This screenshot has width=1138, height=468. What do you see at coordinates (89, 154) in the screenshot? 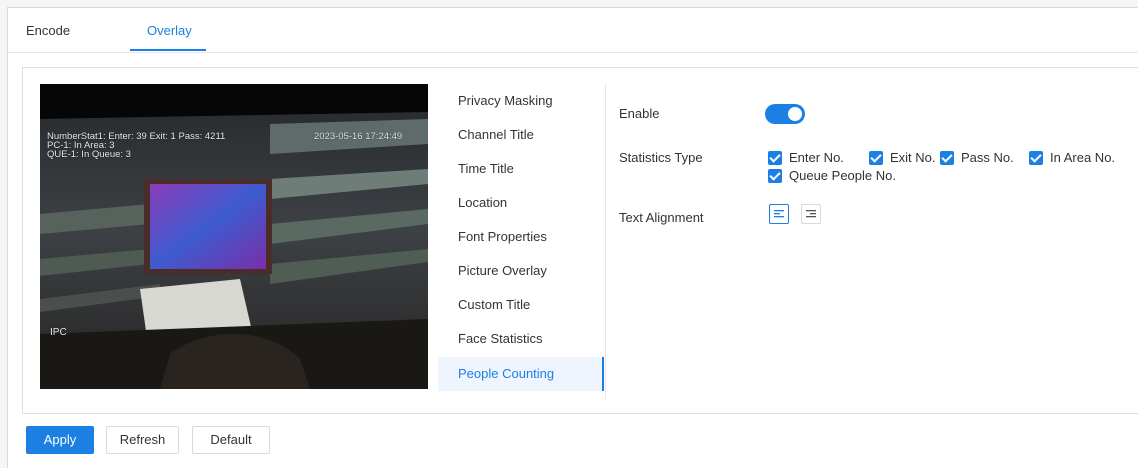
I see `osd-queue: QUE-1: In Queue: 3` at bounding box center [89, 154].